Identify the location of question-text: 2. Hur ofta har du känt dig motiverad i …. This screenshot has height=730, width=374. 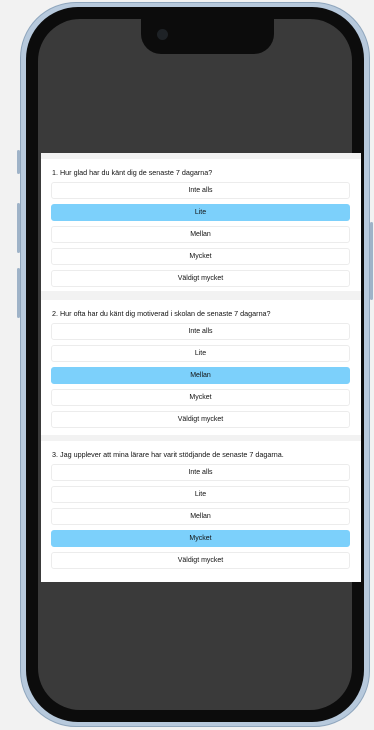
(161, 313).